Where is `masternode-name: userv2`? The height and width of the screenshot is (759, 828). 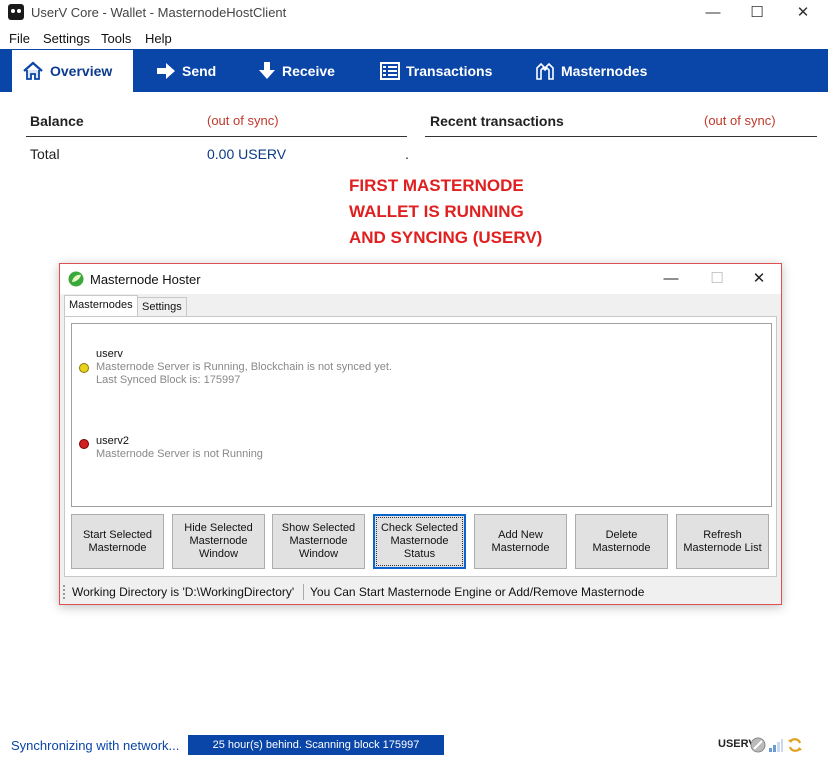 masternode-name: userv2 is located at coordinates (113, 441).